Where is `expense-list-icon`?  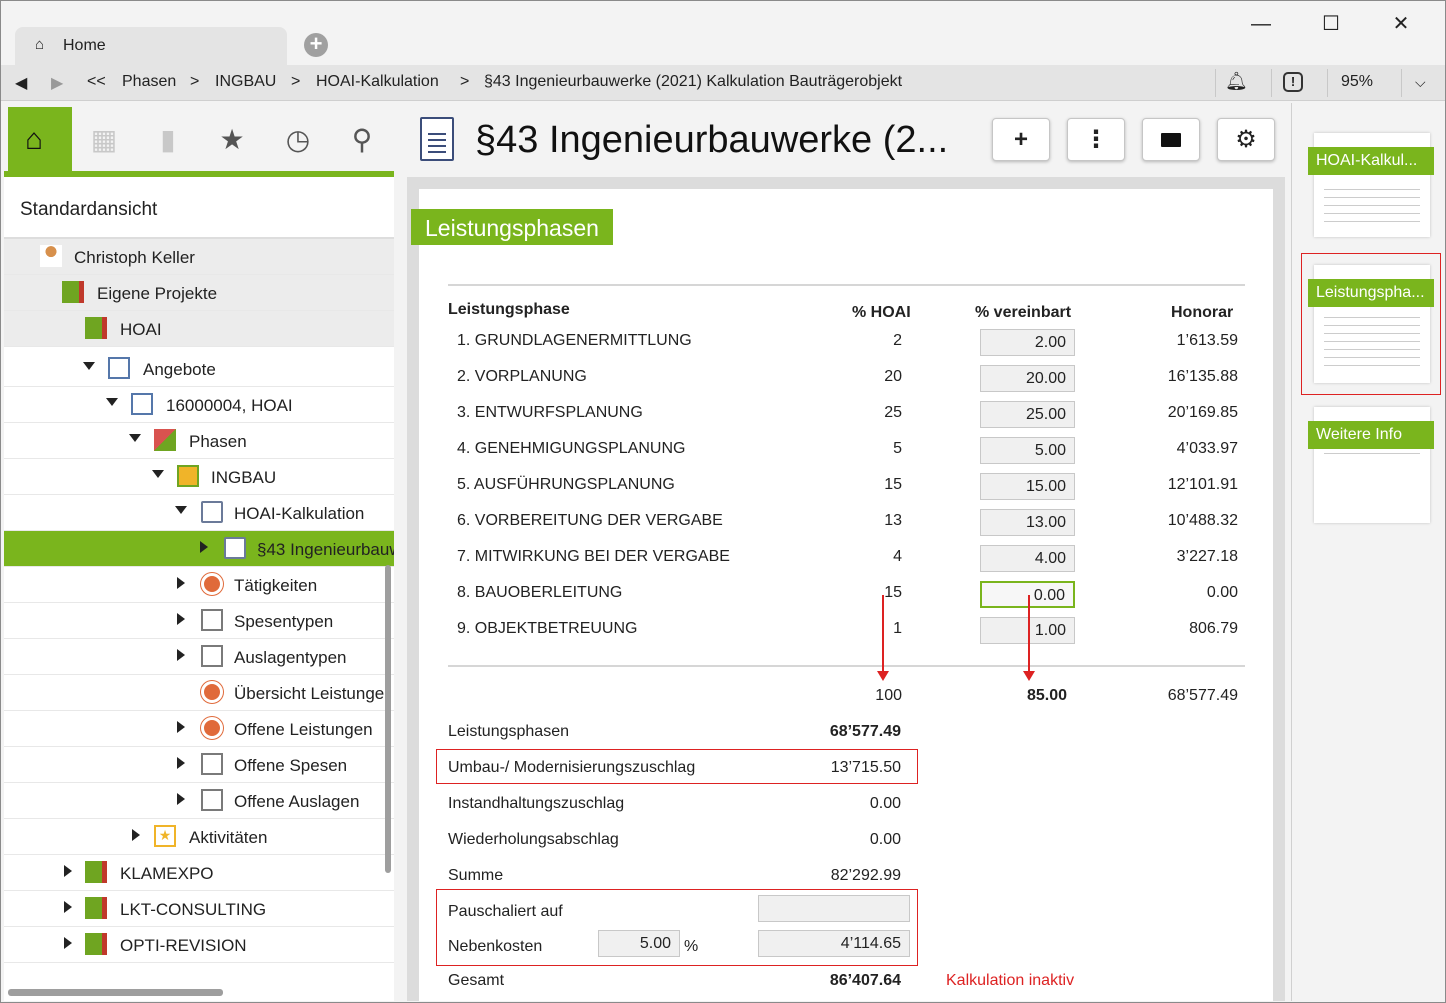 expense-list-icon is located at coordinates (212, 656).